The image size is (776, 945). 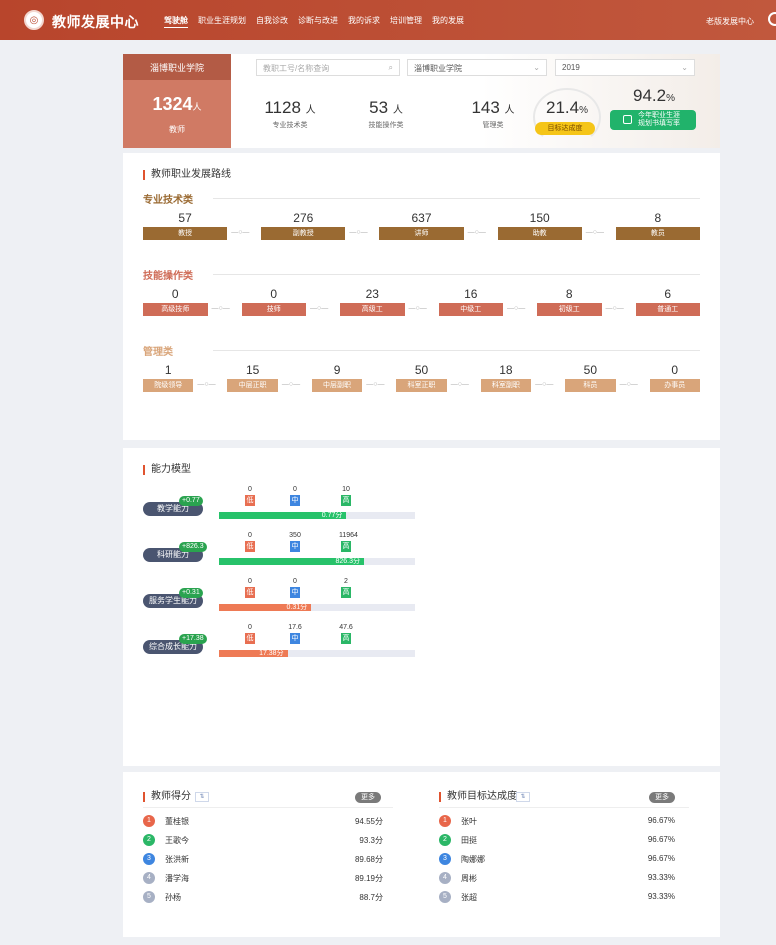 What do you see at coordinates (386, 113) in the screenshot?
I see `stat-skill: 53 人 技能操作类` at bounding box center [386, 113].